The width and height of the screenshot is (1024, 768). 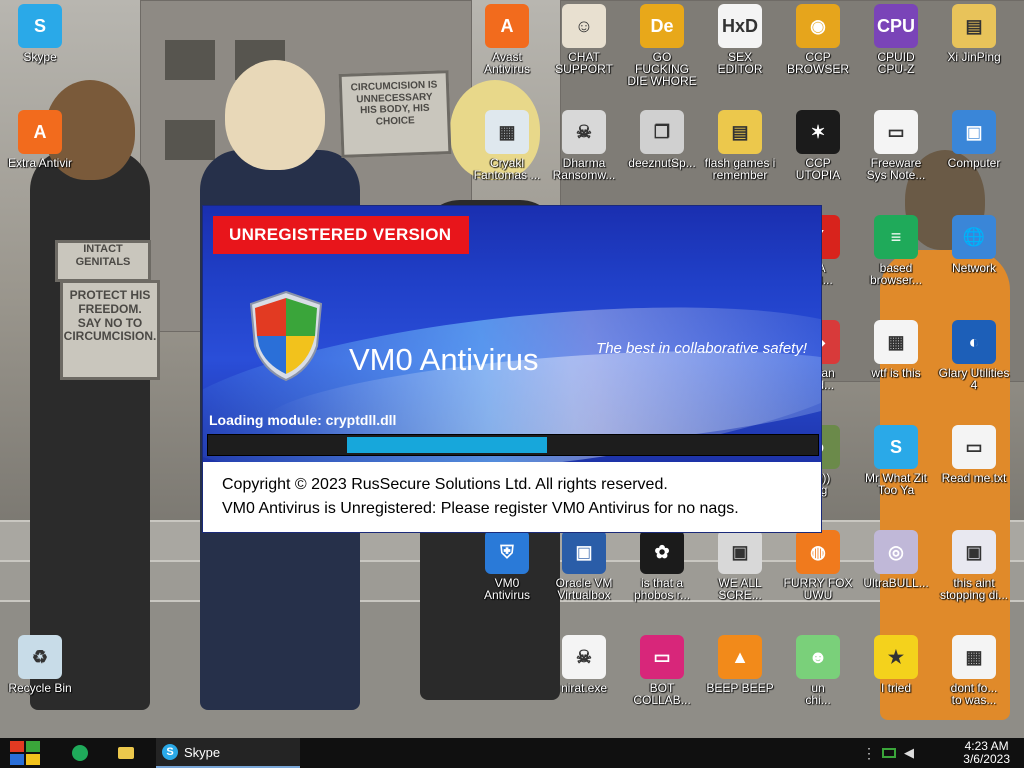 I want to click on monitor-icon: ▭, so click(x=662, y=657).